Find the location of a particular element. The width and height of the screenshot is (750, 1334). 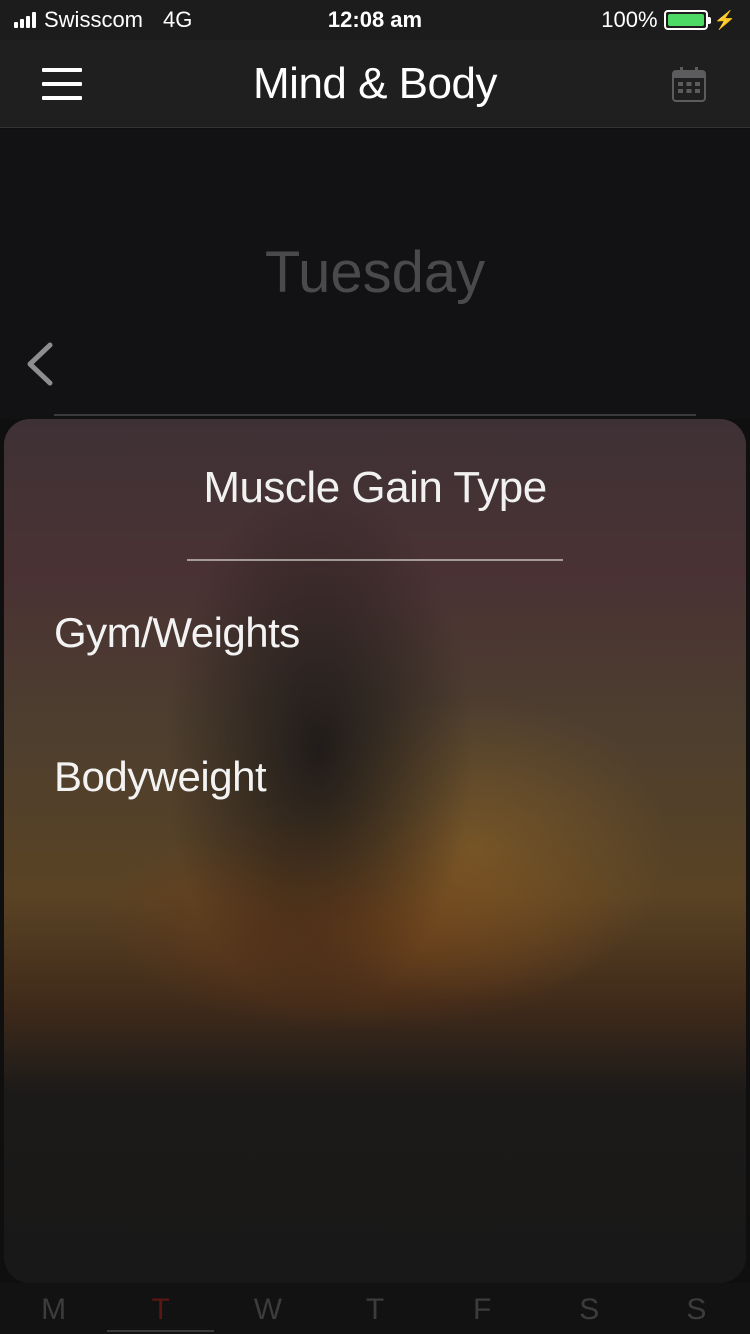

option-bodyweight: Bodyweight is located at coordinates (160, 777).